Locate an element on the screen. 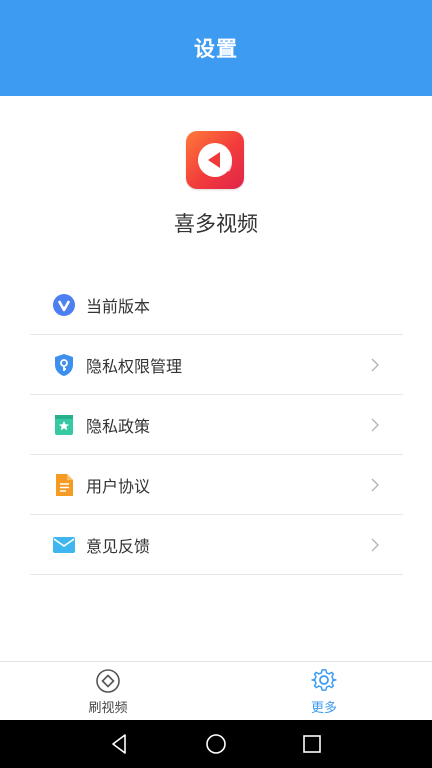  bookmark-star-icon is located at coordinates (64, 425).